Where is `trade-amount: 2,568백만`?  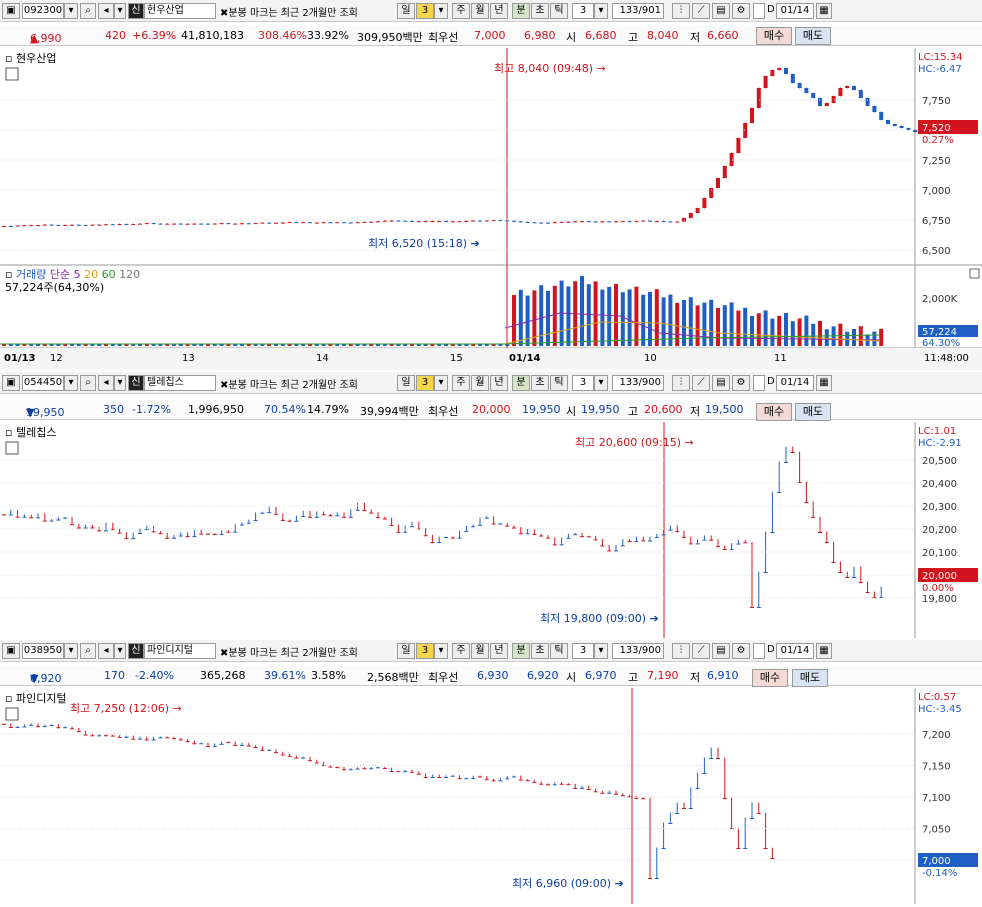
trade-amount: 2,568백만 is located at coordinates (393, 677).